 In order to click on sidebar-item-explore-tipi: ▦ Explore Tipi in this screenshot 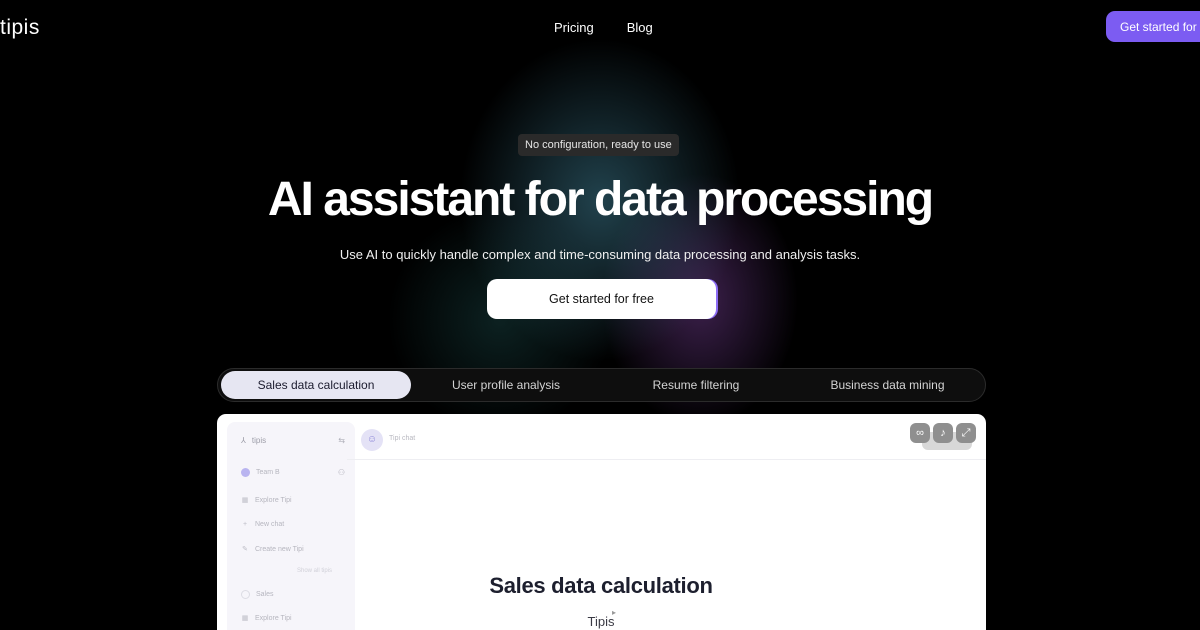, I will do `click(266, 618)`.